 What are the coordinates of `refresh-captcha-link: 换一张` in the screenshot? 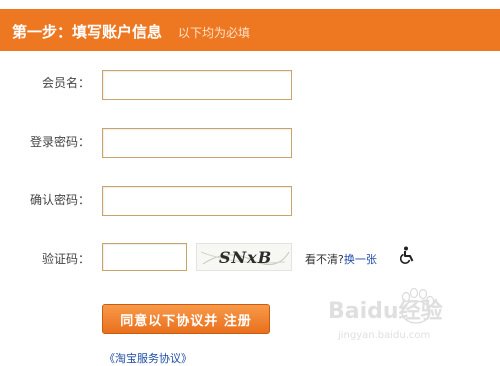 It's located at (360, 259).